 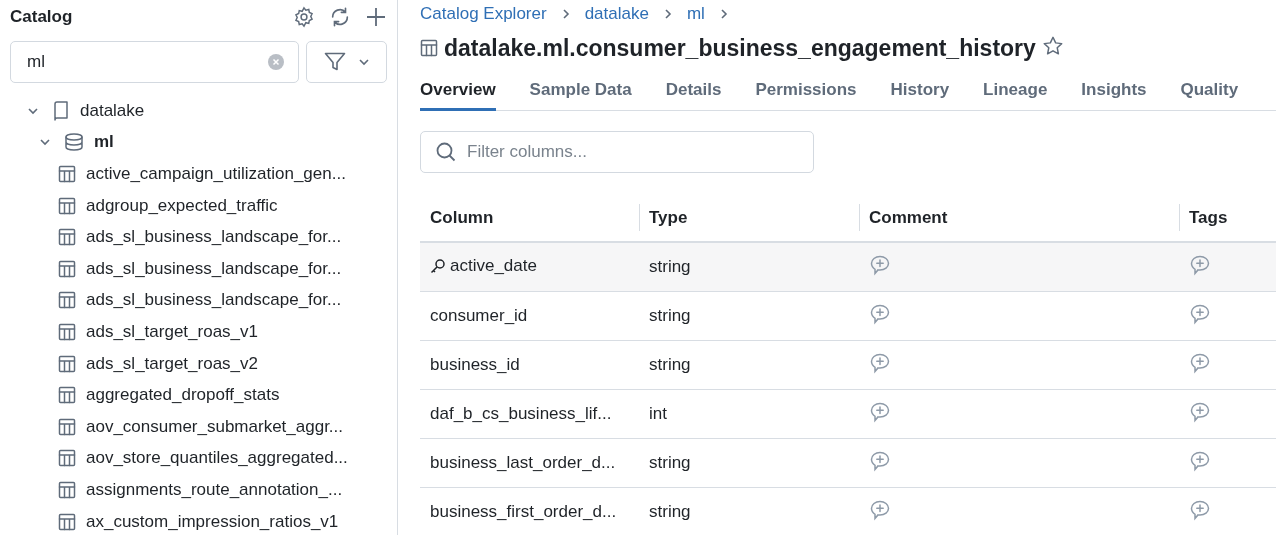 I want to click on page-title: datalake.ml.consumer_business_engagement_history, so click(x=740, y=48).